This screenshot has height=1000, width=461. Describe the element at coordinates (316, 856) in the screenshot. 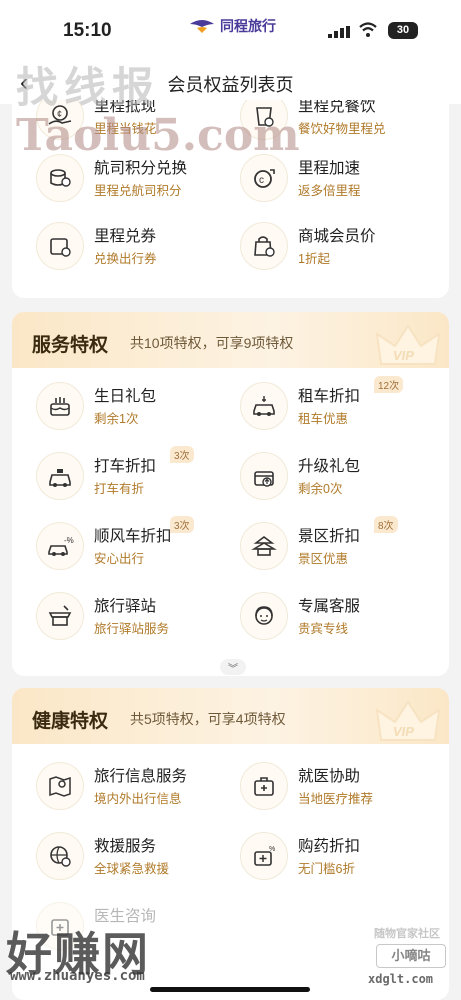

I see `privilege-item: % 购药折扣 无门槛6折` at that location.